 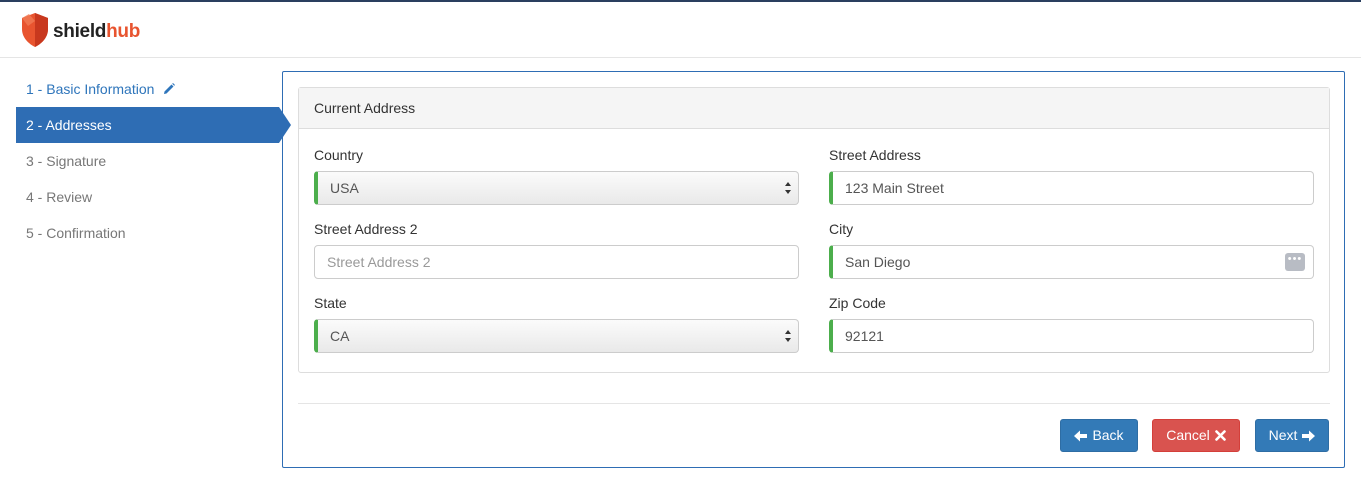 What do you see at coordinates (1283, 435) in the screenshot?
I see `next-label: Next` at bounding box center [1283, 435].